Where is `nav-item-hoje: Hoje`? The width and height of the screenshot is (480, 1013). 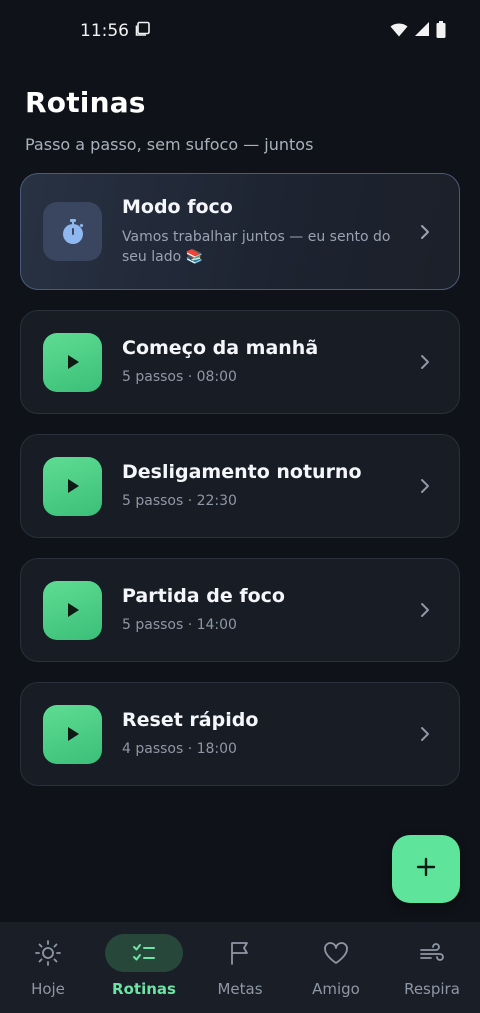 nav-item-hoje: Hoje is located at coordinates (48, 966).